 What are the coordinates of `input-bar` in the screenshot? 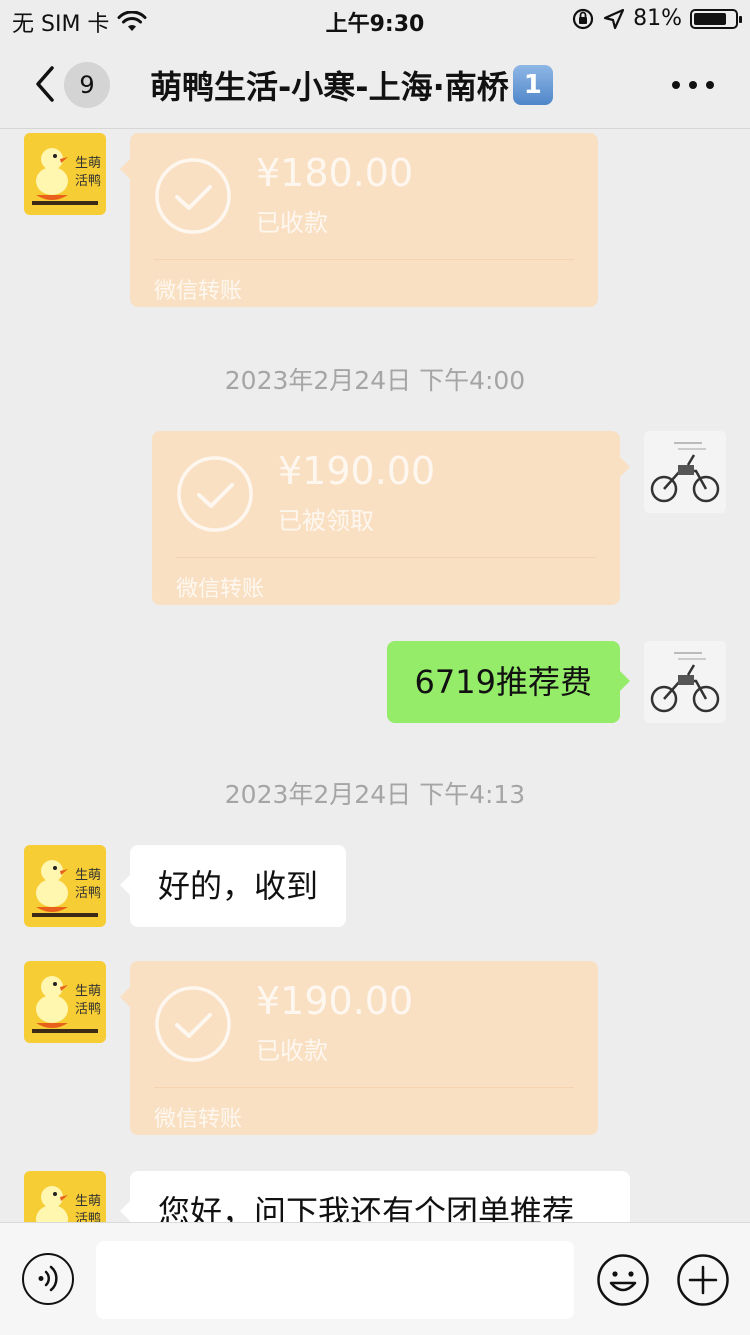 It's located at (375, 1278).